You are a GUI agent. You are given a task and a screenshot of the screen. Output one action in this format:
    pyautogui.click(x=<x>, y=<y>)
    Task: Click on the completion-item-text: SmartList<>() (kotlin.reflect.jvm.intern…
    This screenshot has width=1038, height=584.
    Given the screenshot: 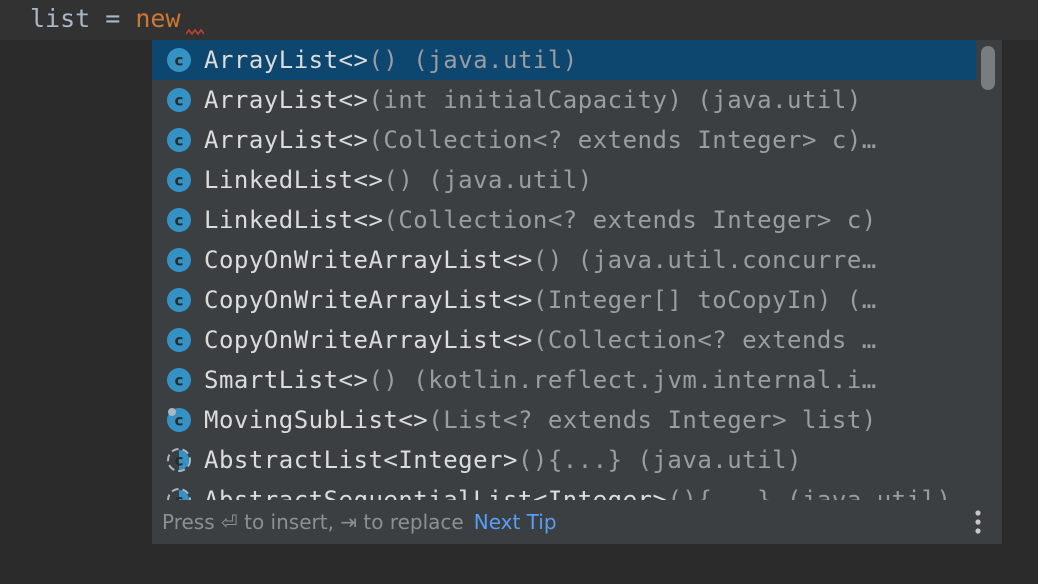 What is the action you would take?
    pyautogui.click(x=540, y=380)
    